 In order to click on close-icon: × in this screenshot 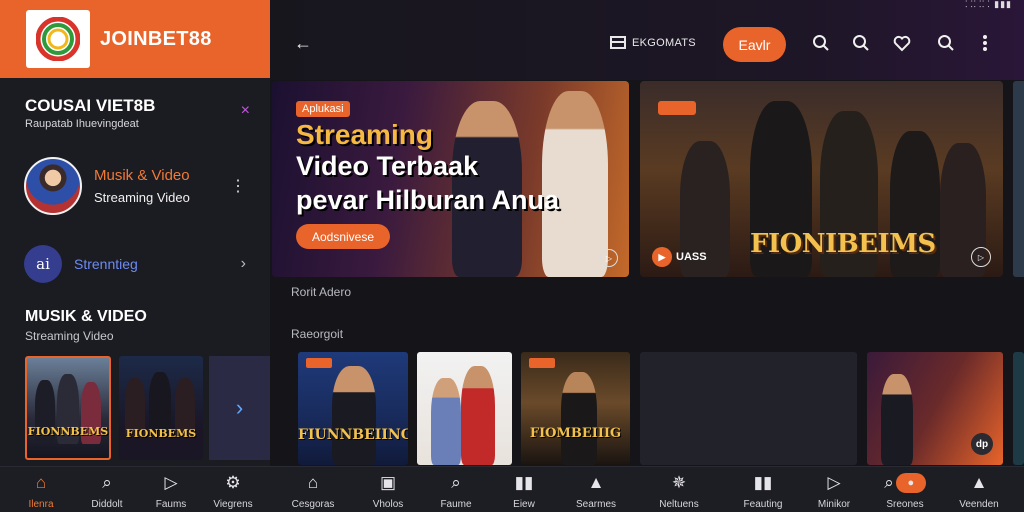, I will do `click(245, 111)`.